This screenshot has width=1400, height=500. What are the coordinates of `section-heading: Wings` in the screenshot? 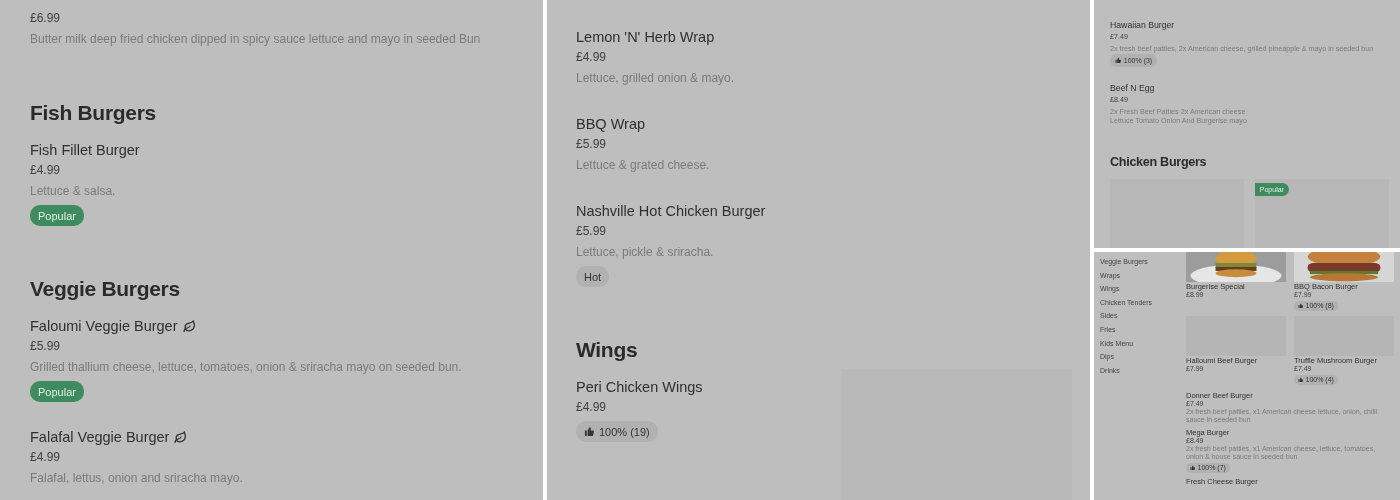 It's located at (607, 350).